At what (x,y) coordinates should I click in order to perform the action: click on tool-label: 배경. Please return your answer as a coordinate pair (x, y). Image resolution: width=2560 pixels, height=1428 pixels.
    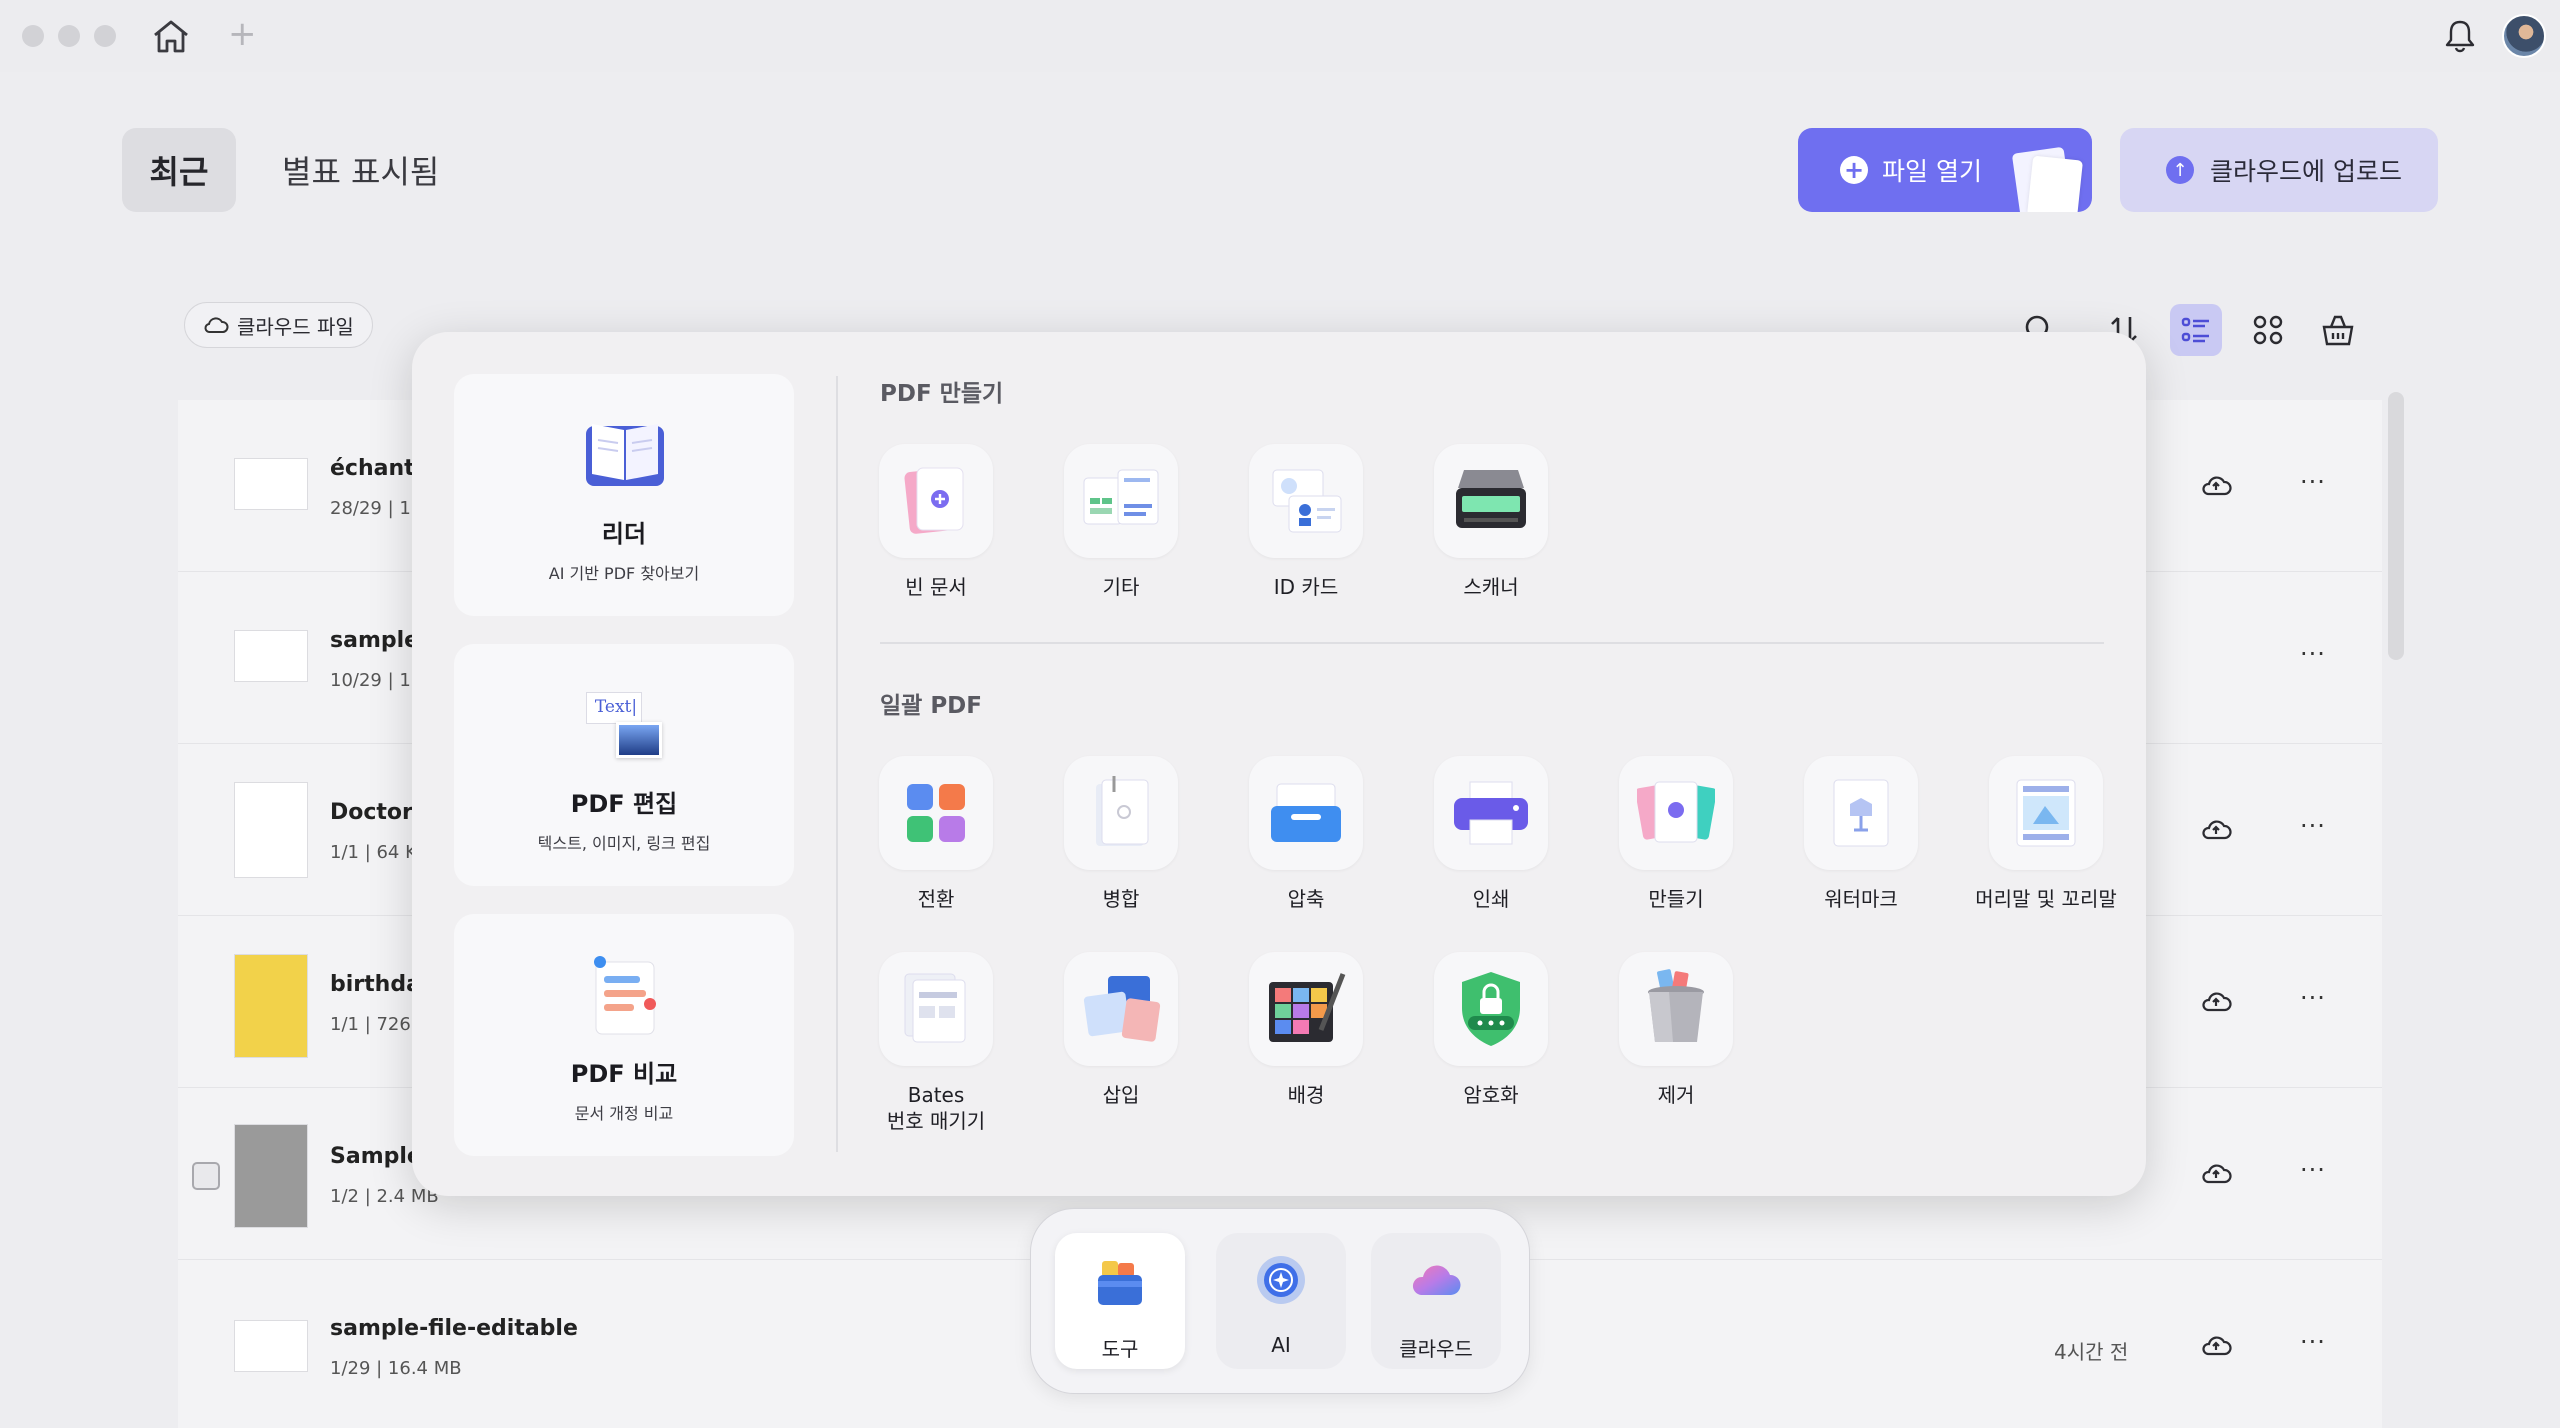
    Looking at the image, I should click on (1306, 1095).